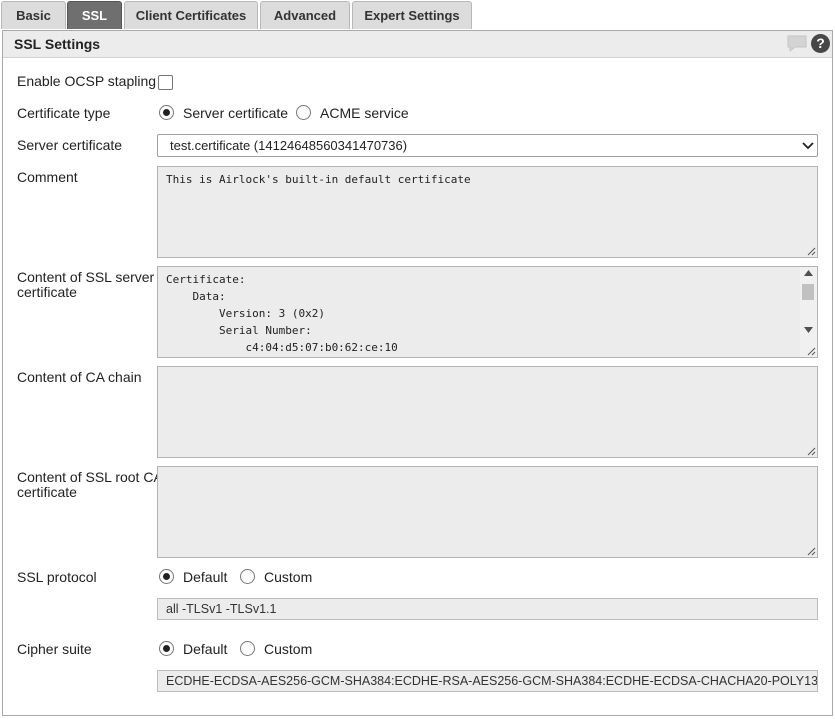 Image resolution: width=835 pixels, height=719 pixels. I want to click on radio-acme-service, so click(303, 112).